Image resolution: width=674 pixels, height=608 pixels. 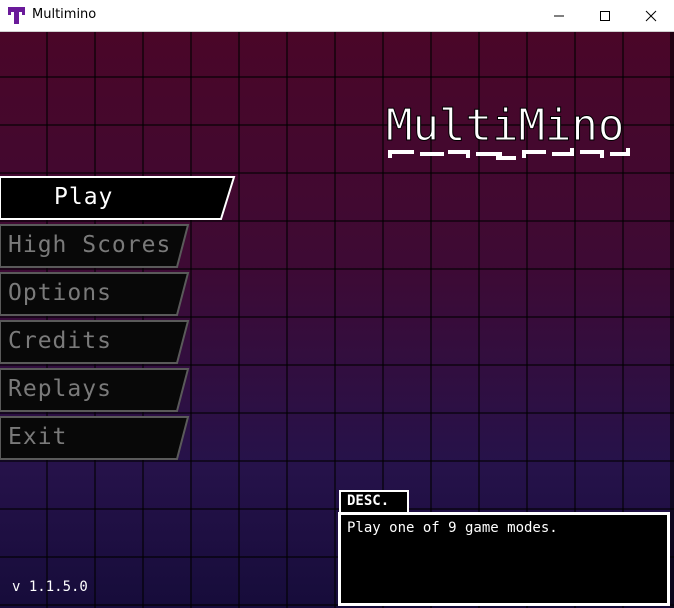 I want to click on menu-play-label: Play, so click(x=84, y=197).